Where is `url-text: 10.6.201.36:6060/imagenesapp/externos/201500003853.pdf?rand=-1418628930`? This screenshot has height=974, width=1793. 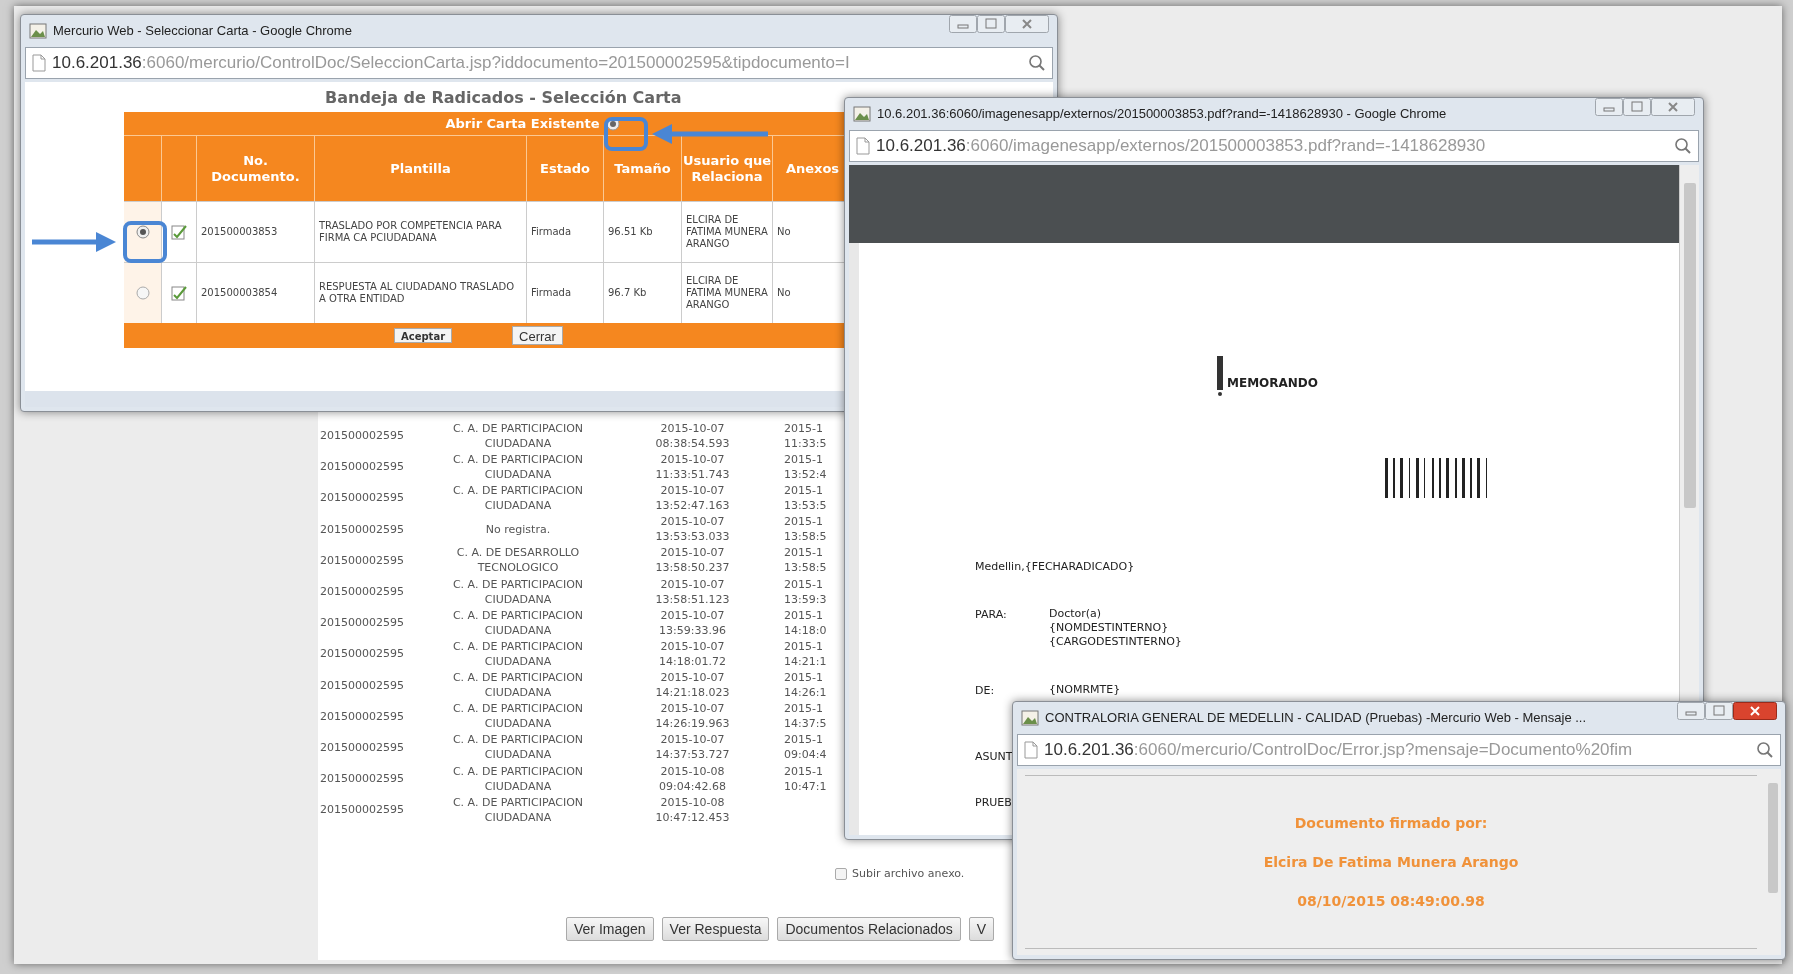
url-text: 10.6.201.36:6060/imagenesapp/externos/201500003853.pdf?rand=-1418628930 is located at coordinates (1181, 146).